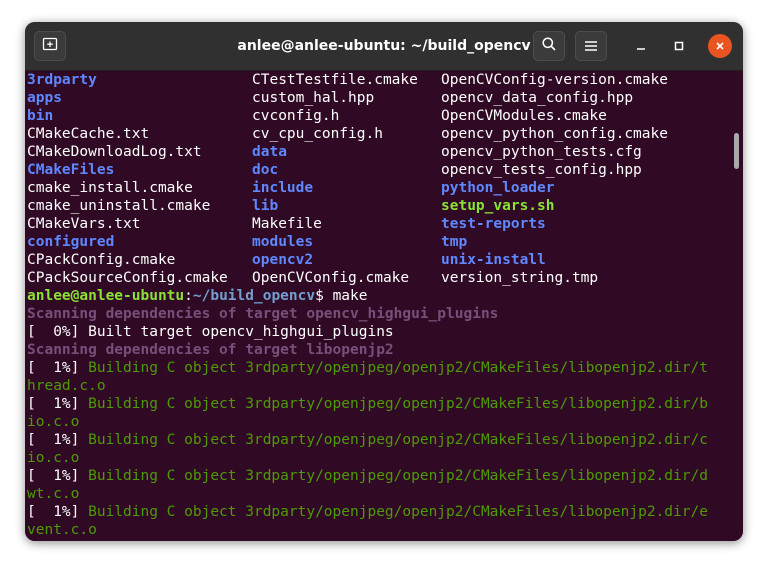 The image size is (768, 569). I want to click on ls-output-row: cmake_install.cmake include python_loader, so click(377, 188).